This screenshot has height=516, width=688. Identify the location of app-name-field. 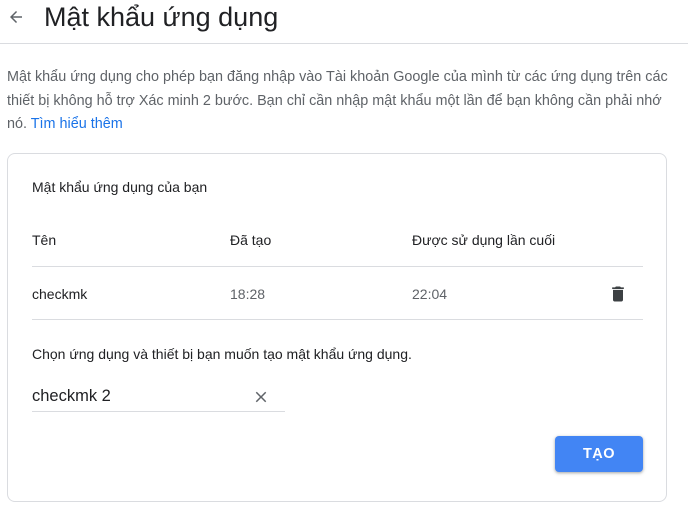
(158, 397).